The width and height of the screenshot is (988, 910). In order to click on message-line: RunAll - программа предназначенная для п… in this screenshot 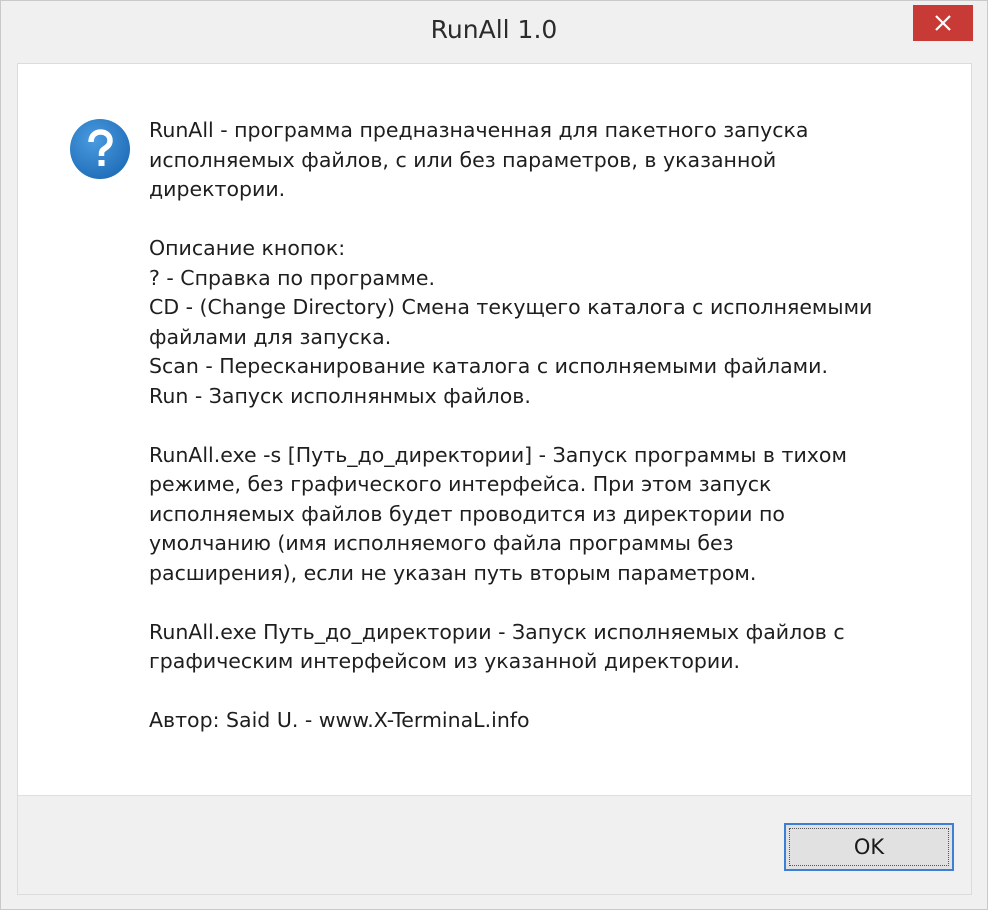, I will do `click(479, 130)`.